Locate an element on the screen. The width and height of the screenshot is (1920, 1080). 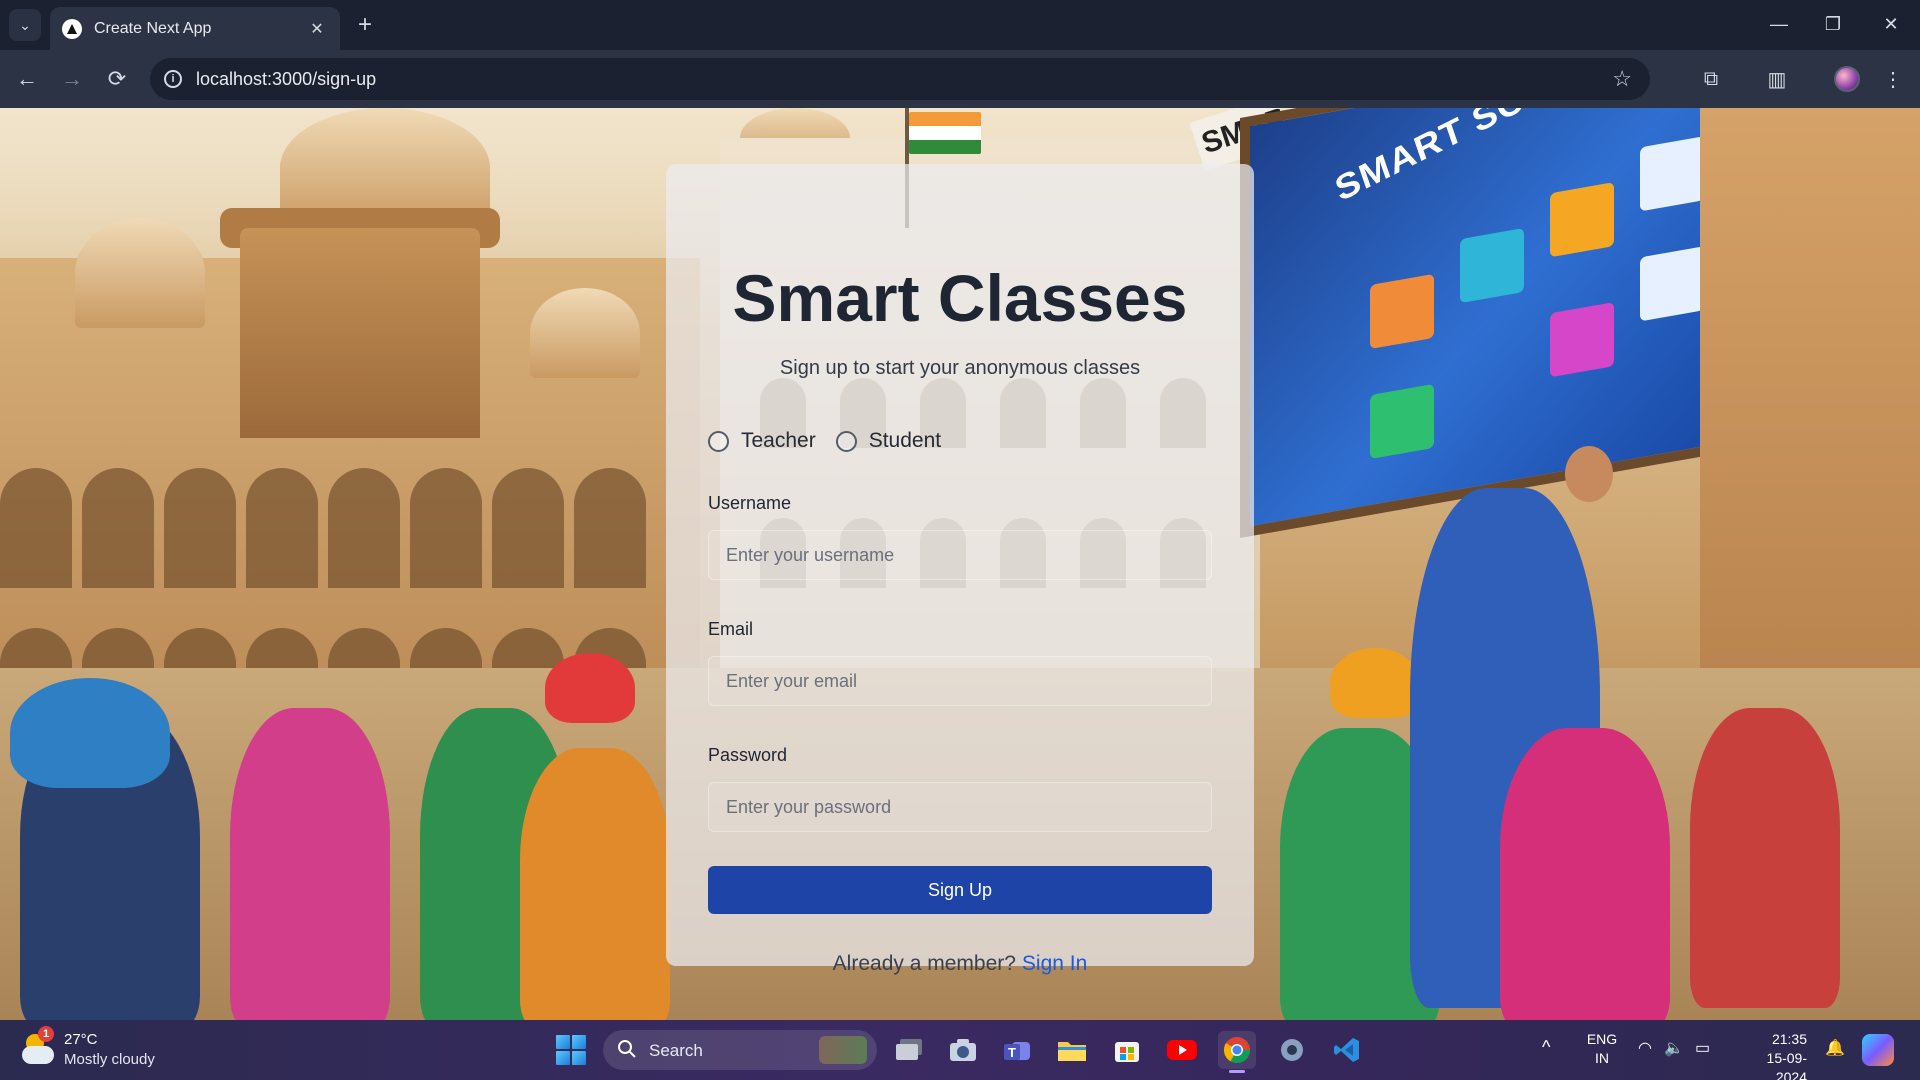
teacher-radio-label: Teacher is located at coordinates (778, 441).